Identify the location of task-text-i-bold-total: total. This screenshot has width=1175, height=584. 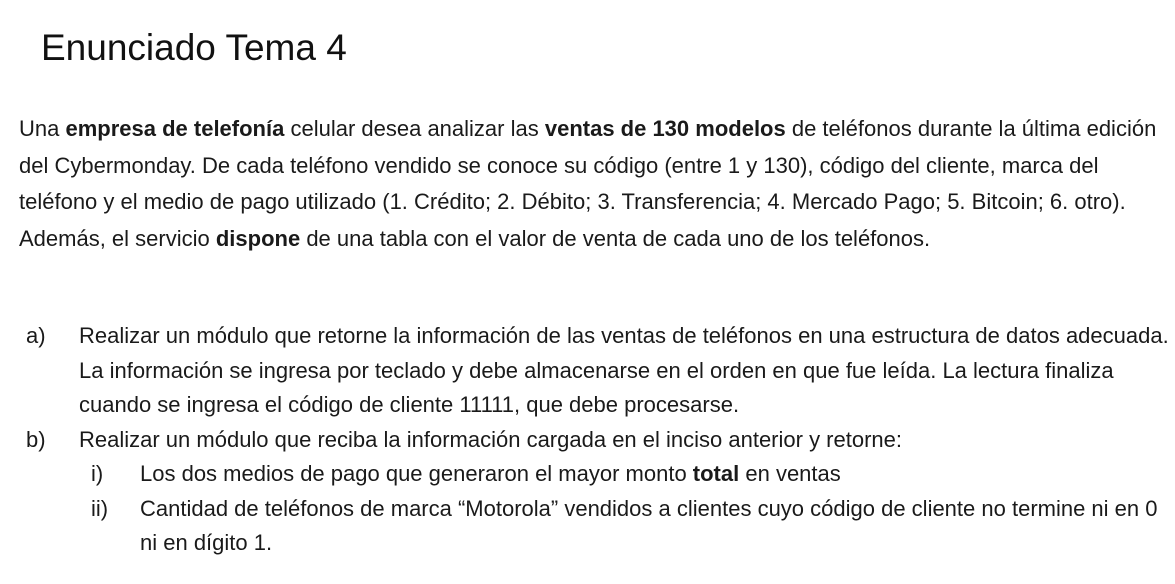
(716, 473).